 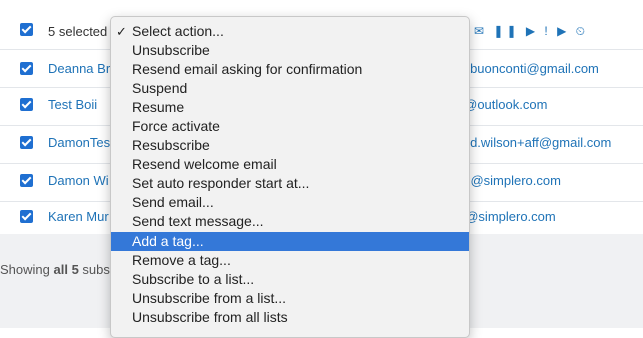 What do you see at coordinates (290, 145) in the screenshot?
I see `menu-item-resubscribe: Resubscribe` at bounding box center [290, 145].